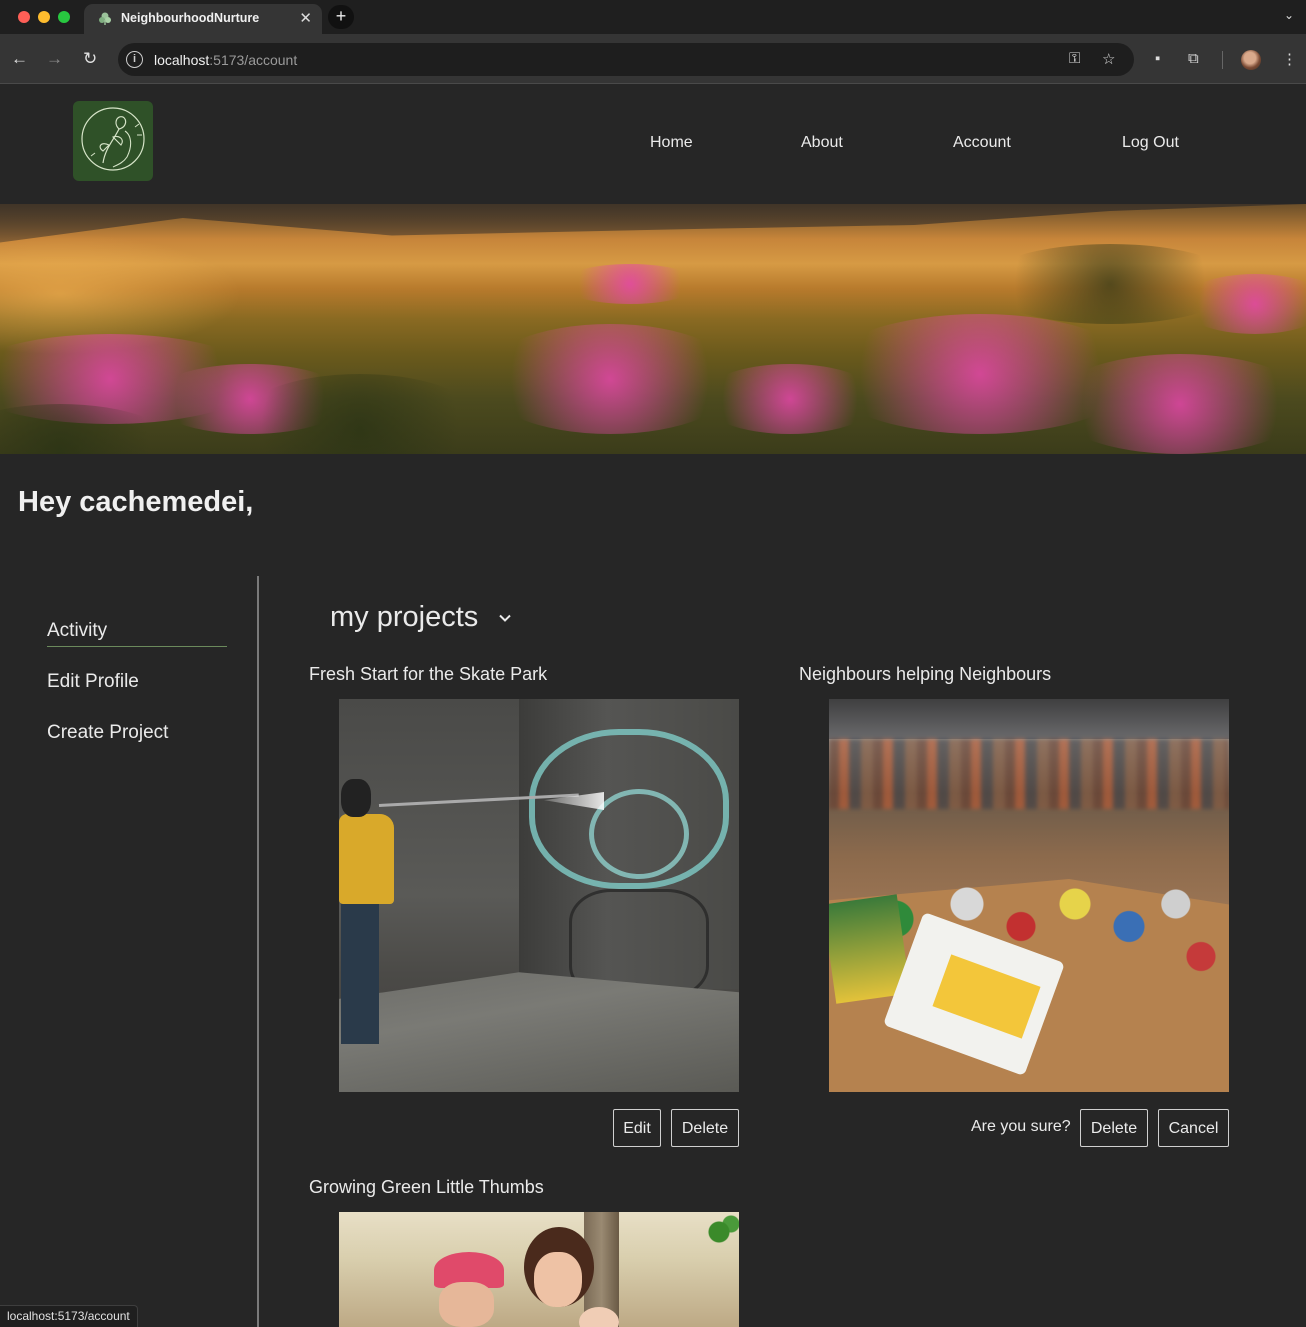  I want to click on sidebar-active-underline, so click(137, 646).